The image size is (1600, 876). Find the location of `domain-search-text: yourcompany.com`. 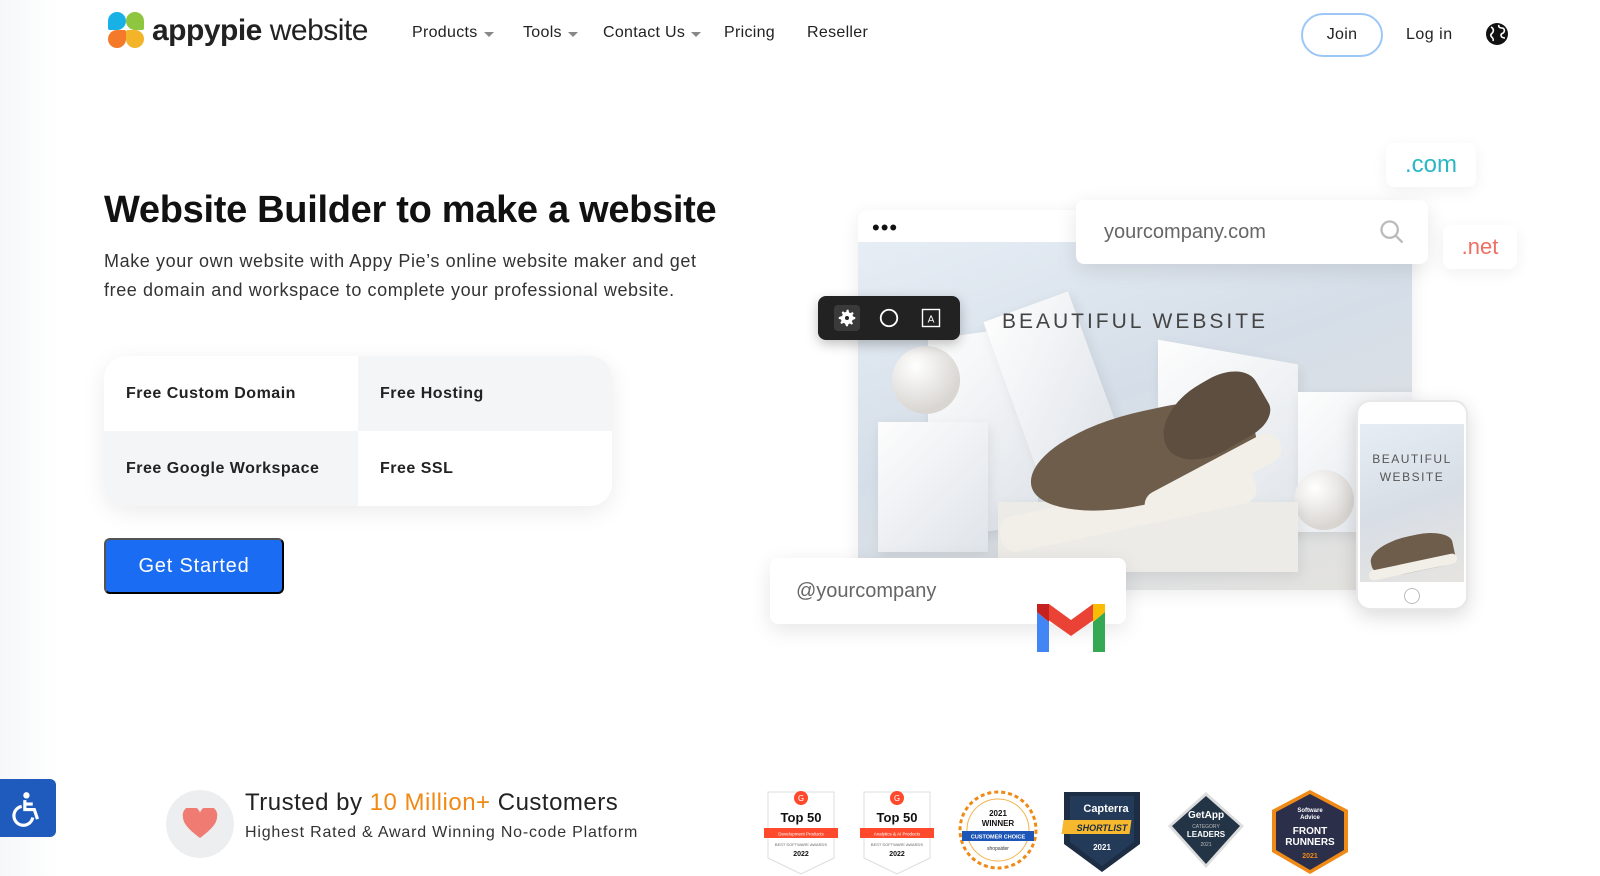

domain-search-text: yourcompany.com is located at coordinates (1185, 231).